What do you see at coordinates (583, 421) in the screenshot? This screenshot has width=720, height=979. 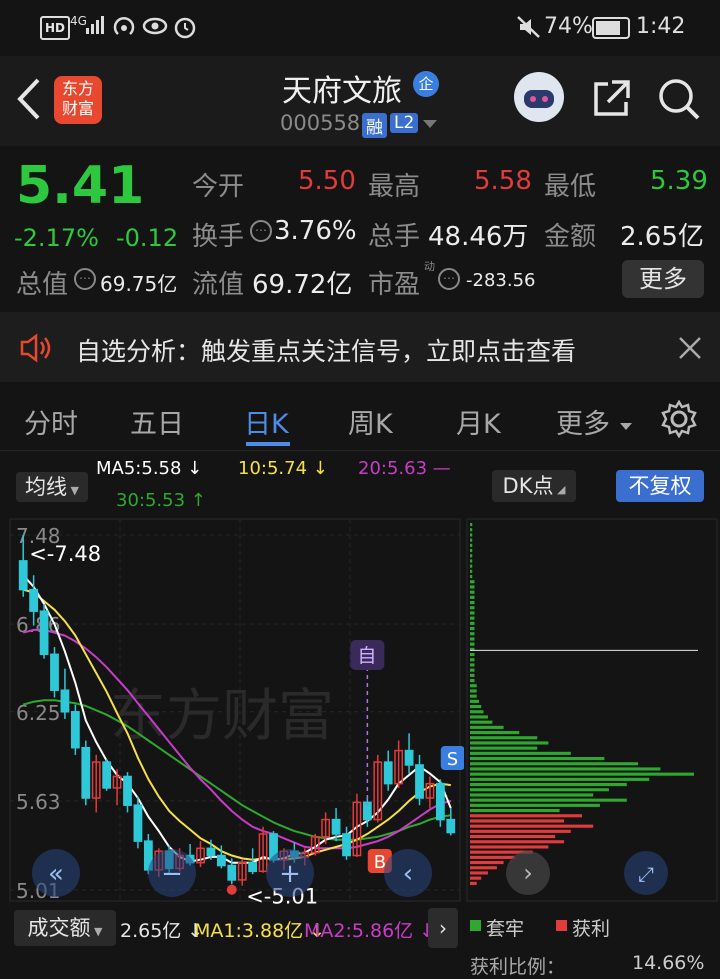 I see `tab-more: 更多` at bounding box center [583, 421].